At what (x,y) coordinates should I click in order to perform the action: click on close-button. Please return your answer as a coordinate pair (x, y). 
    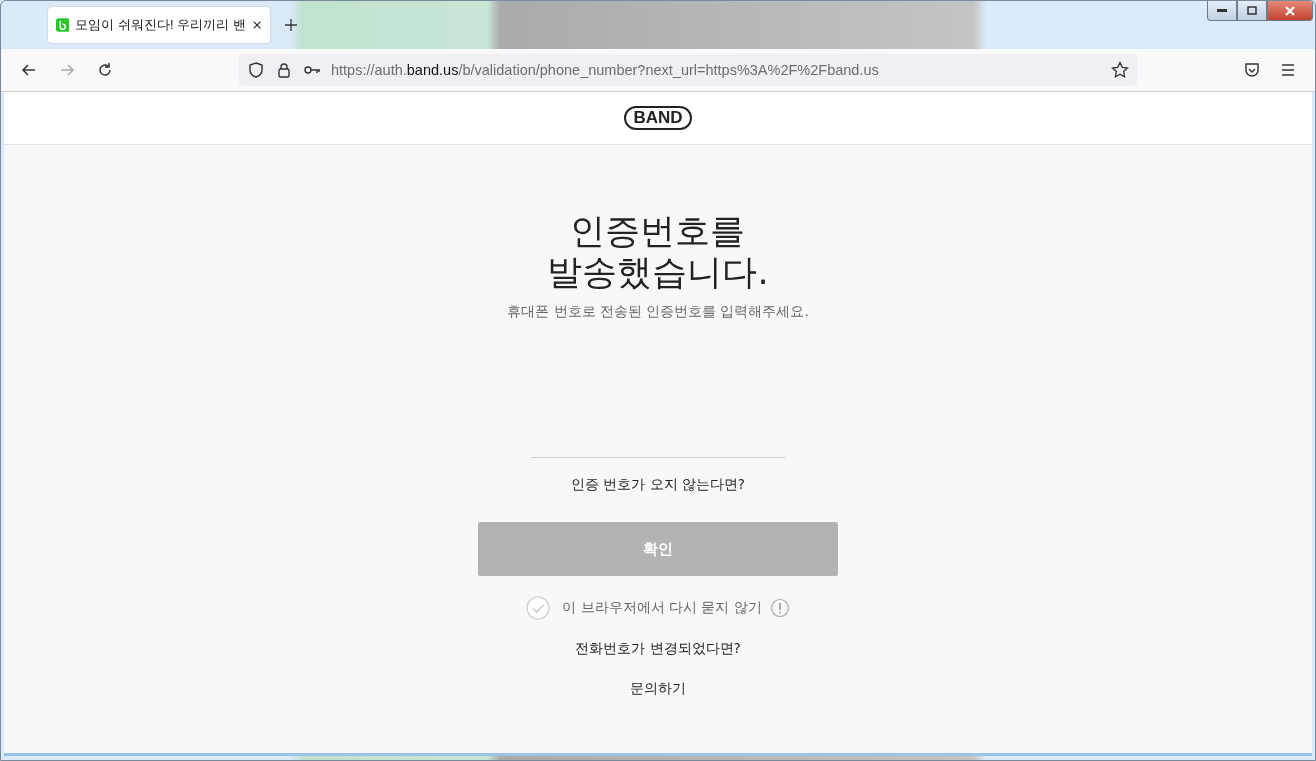
    Looking at the image, I should click on (1290, 11).